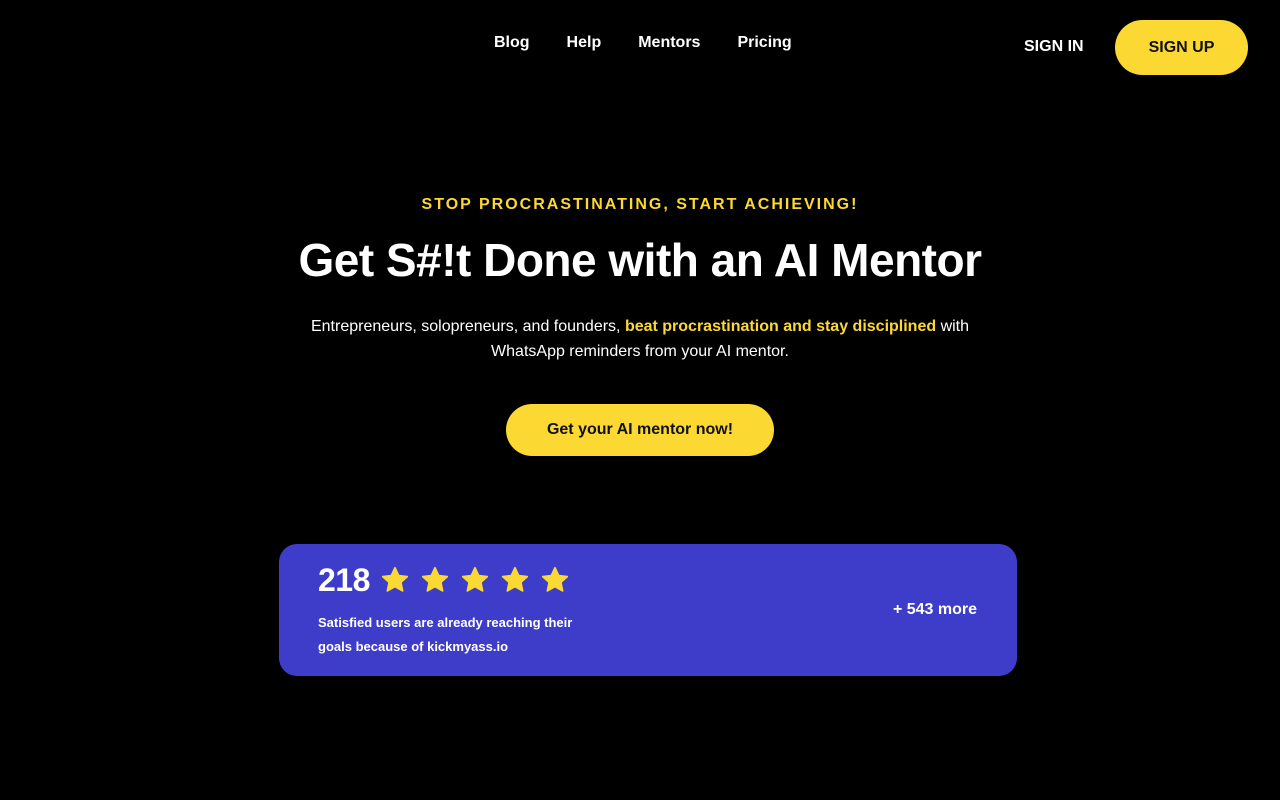  Describe the element at coordinates (584, 43) in the screenshot. I see `nav-link-help: Help` at that location.